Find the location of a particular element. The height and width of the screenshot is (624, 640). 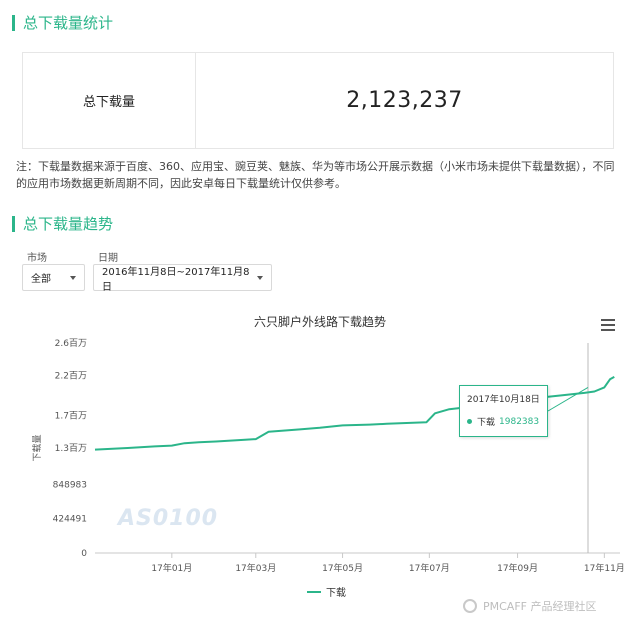

chart-tooltip: 2017年10月18日 下载 1982383 is located at coordinates (503, 411).